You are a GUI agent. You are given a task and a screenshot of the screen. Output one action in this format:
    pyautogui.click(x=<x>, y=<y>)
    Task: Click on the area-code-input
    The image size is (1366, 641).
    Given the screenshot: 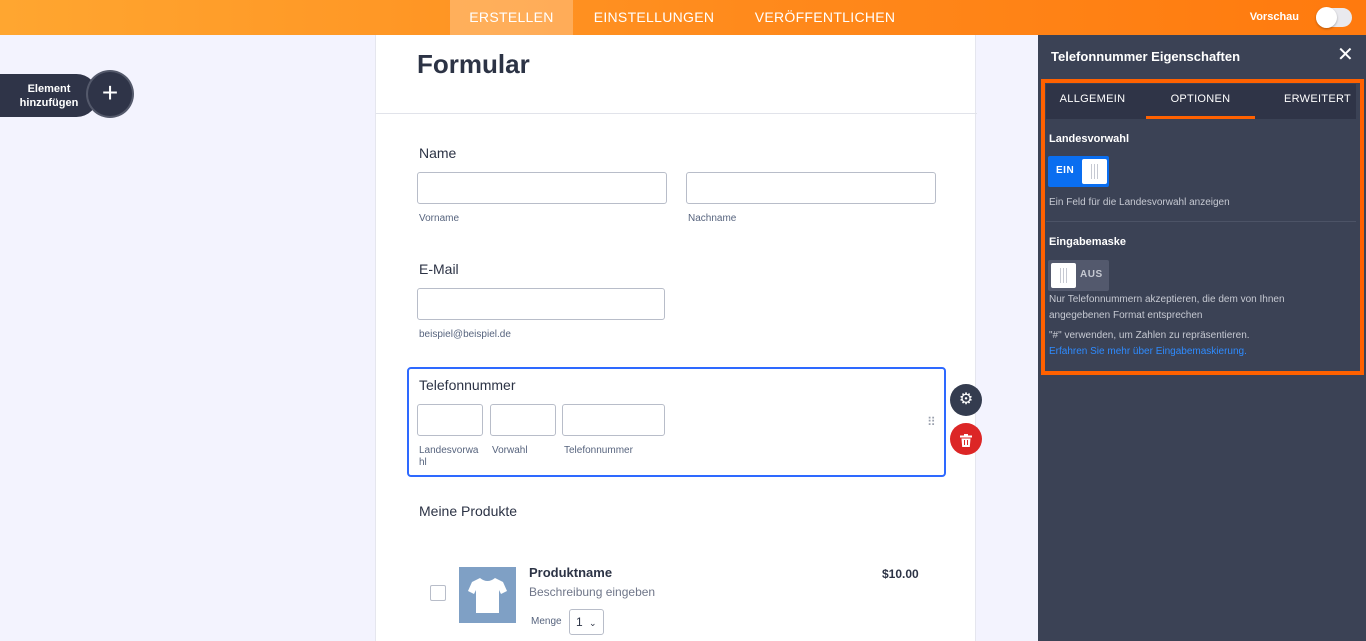 What is the action you would take?
    pyautogui.click(x=523, y=420)
    